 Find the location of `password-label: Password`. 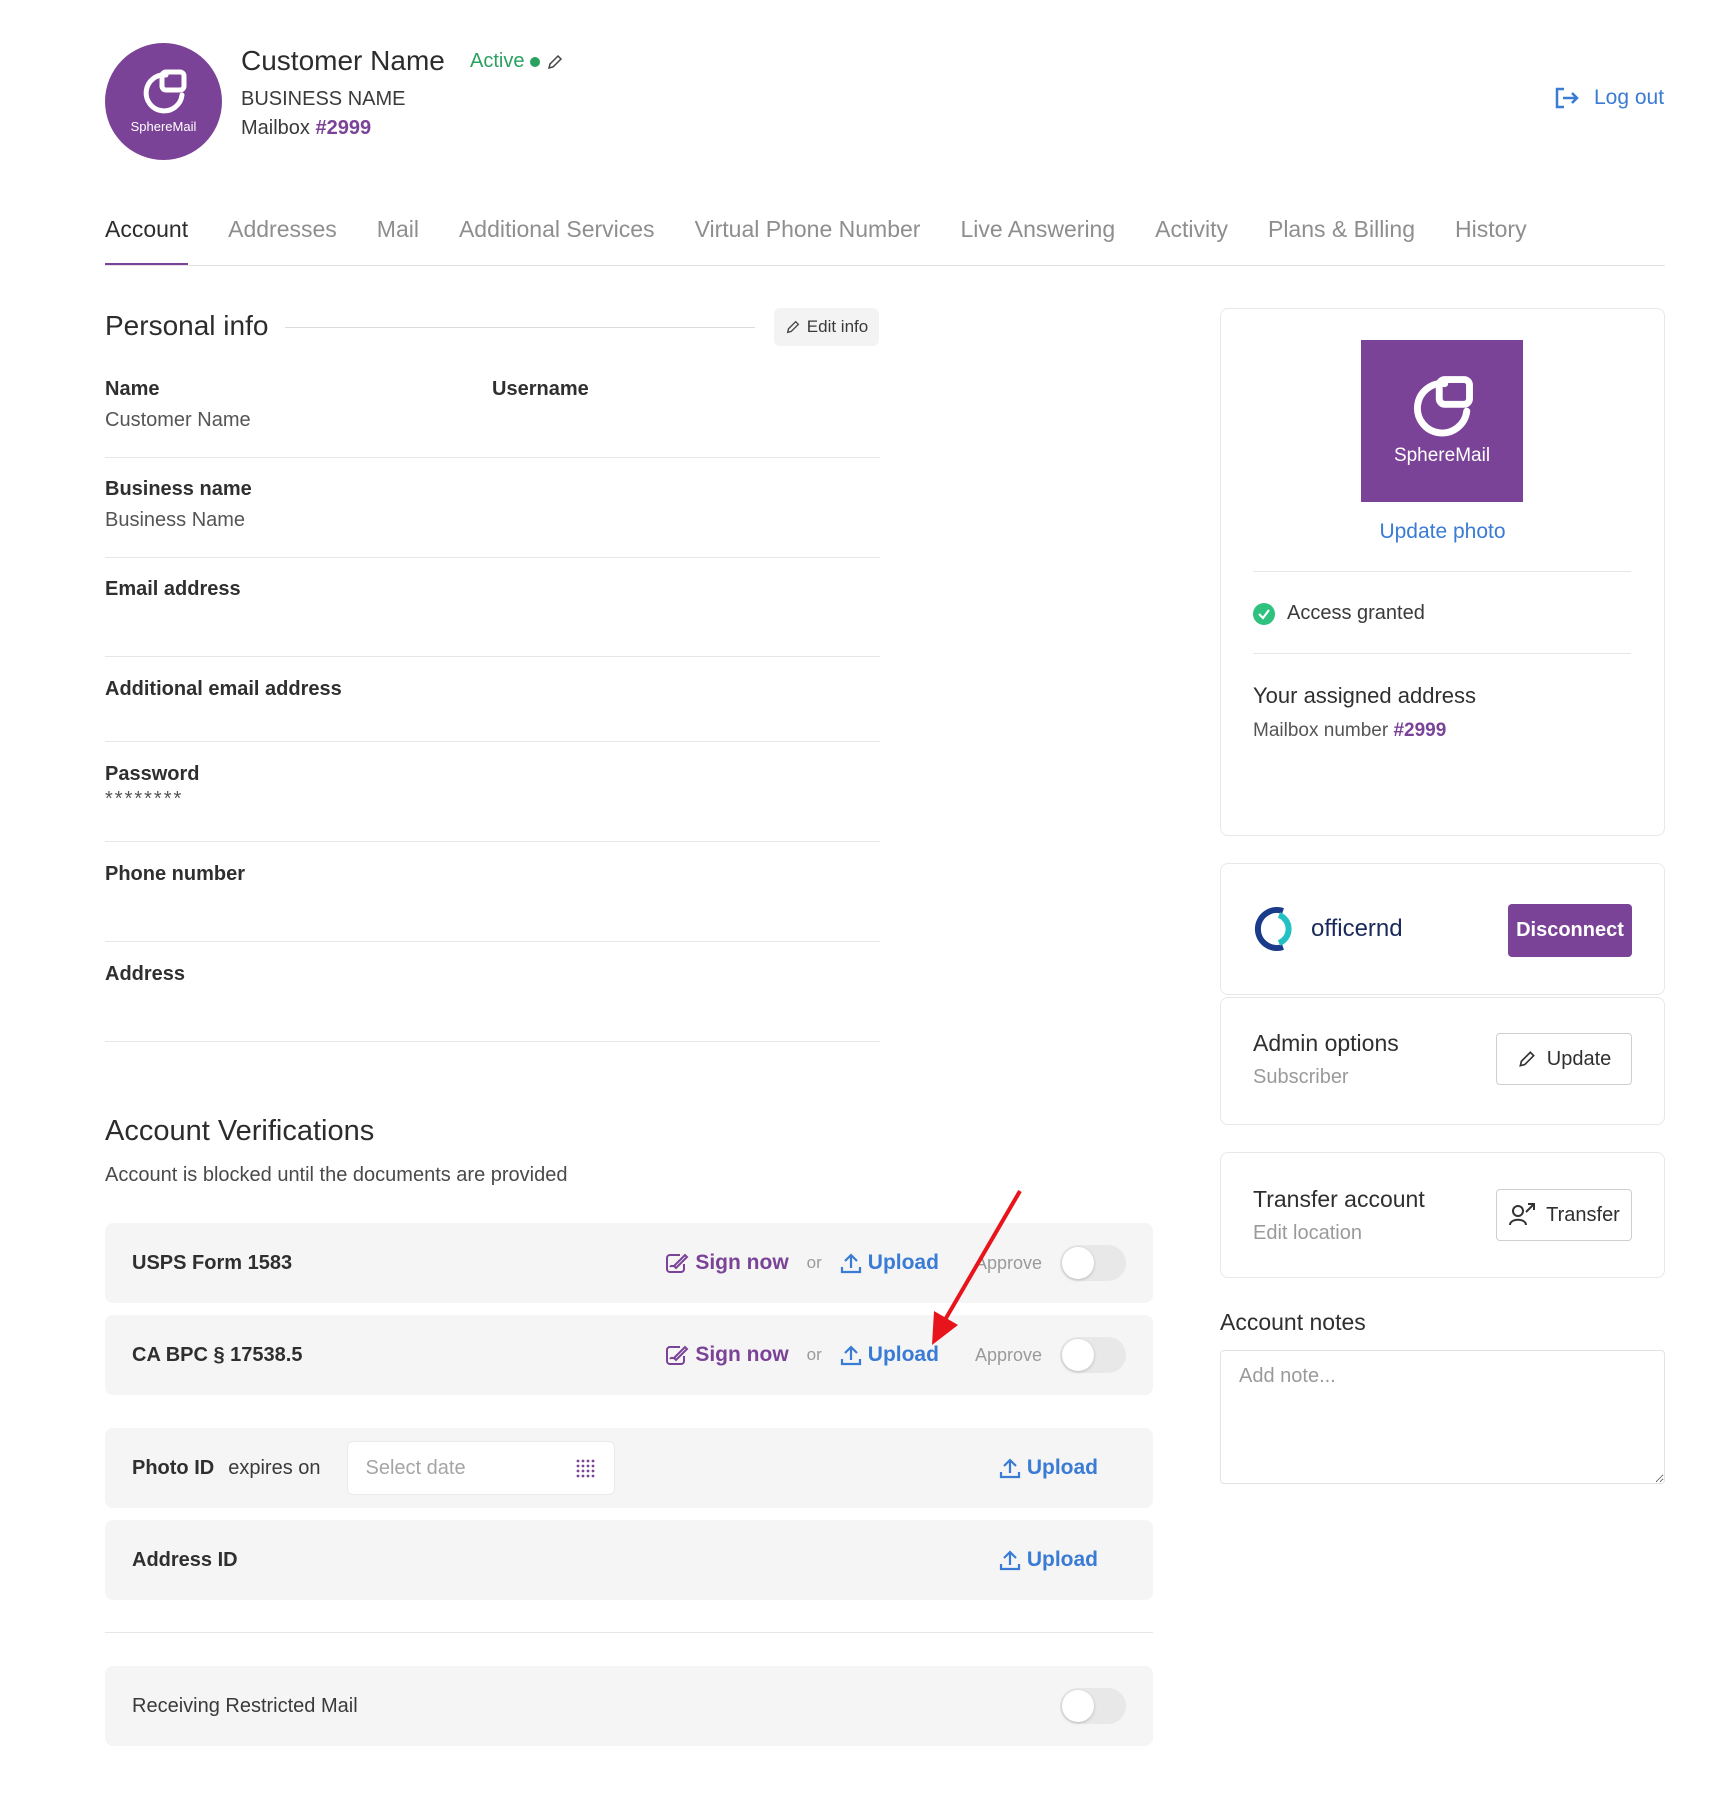

password-label: Password is located at coordinates (152, 774).